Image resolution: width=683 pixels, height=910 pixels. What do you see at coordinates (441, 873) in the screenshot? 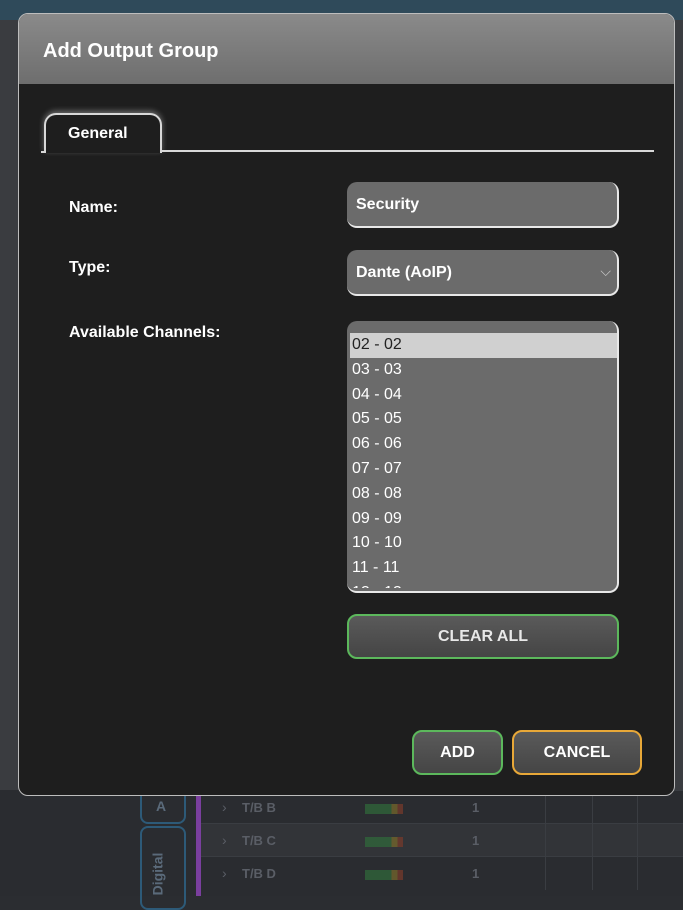
I see `table-row: › T/B D 1` at bounding box center [441, 873].